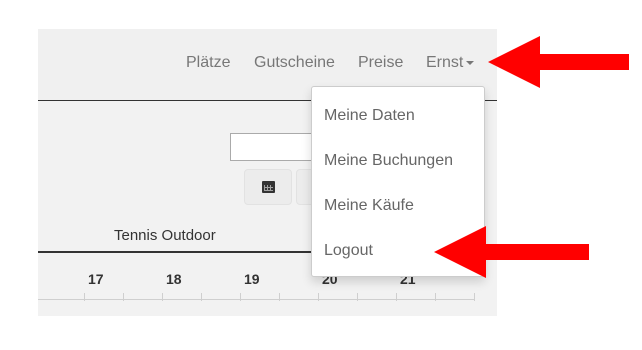 Image resolution: width=642 pixels, height=350 pixels. I want to click on column-header: 18, so click(174, 279).